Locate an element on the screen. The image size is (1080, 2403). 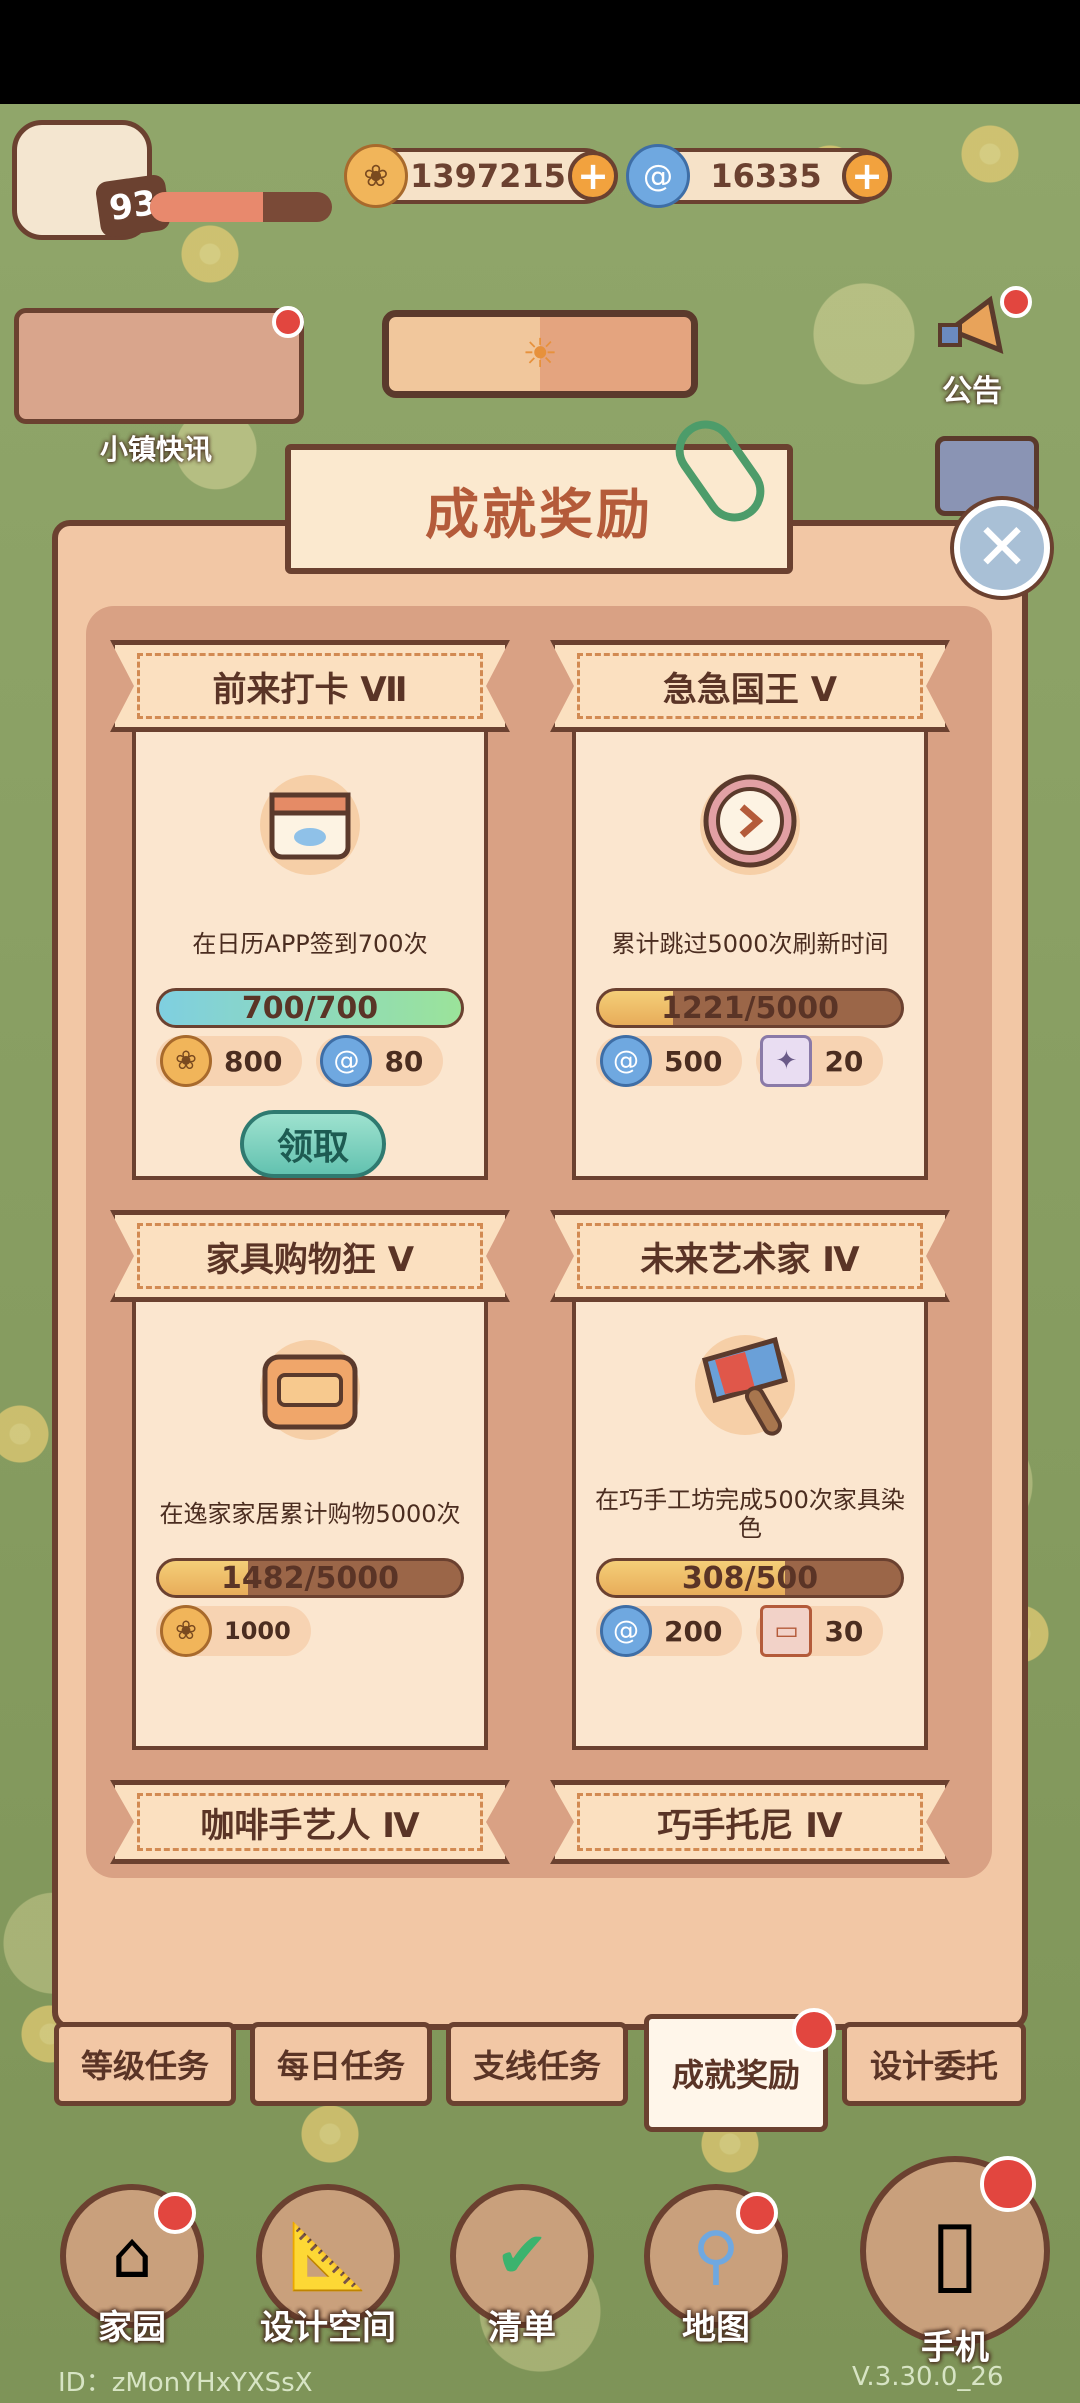
progress-text: 700/700 is located at coordinates (310, 1008).